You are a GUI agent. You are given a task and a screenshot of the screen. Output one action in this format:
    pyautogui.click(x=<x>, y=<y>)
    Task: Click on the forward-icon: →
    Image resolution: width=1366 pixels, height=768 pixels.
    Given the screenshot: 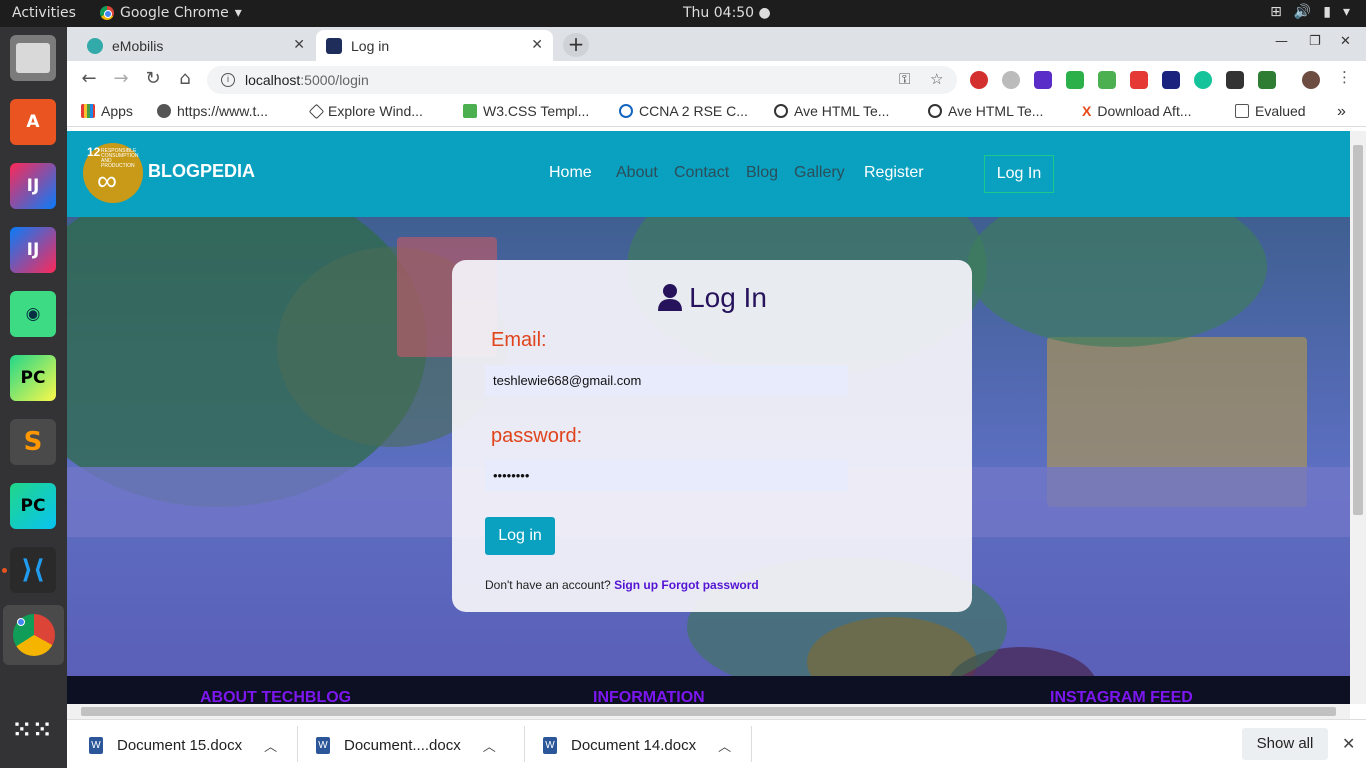 What is the action you would take?
    pyautogui.click(x=121, y=78)
    